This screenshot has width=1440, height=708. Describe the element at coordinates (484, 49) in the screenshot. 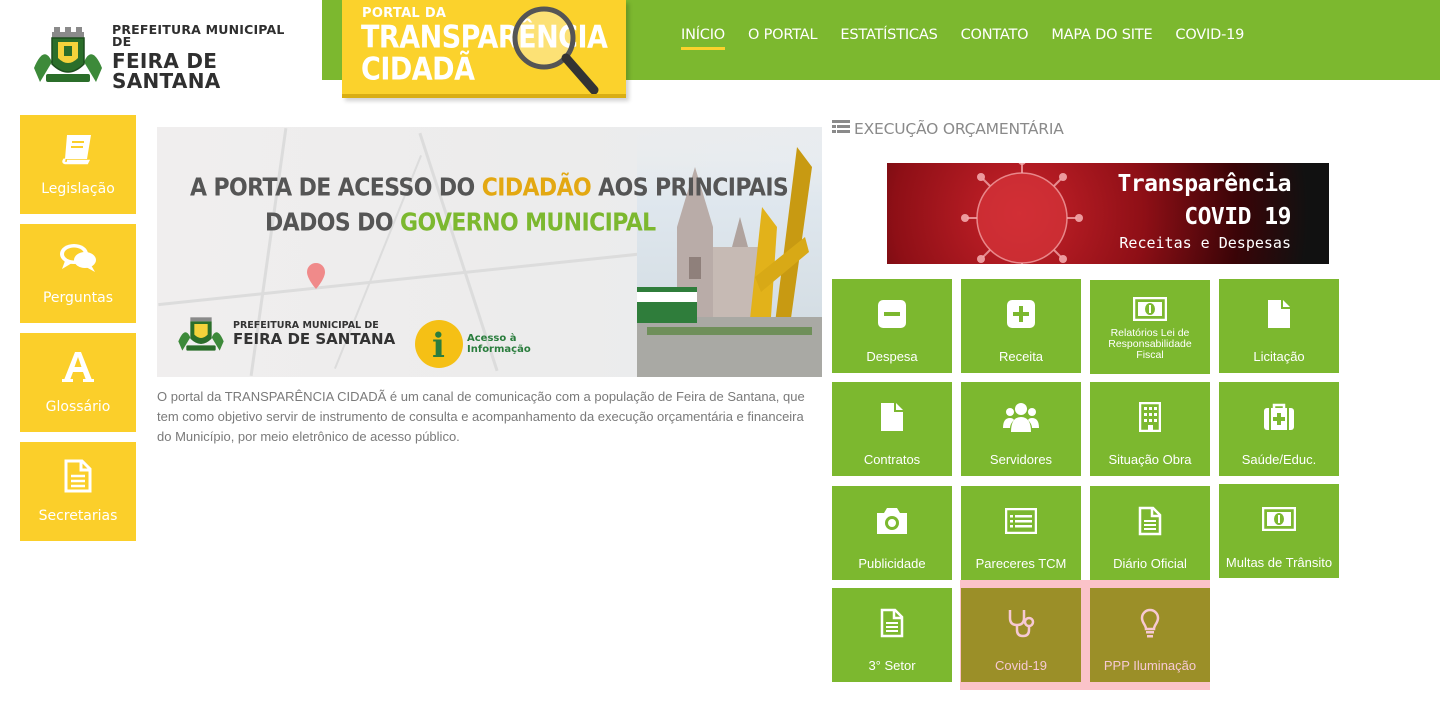

I see `portal-transparencia-badge: PORTAL DA TRANSPARÊNCIA CIDADÃ` at that location.